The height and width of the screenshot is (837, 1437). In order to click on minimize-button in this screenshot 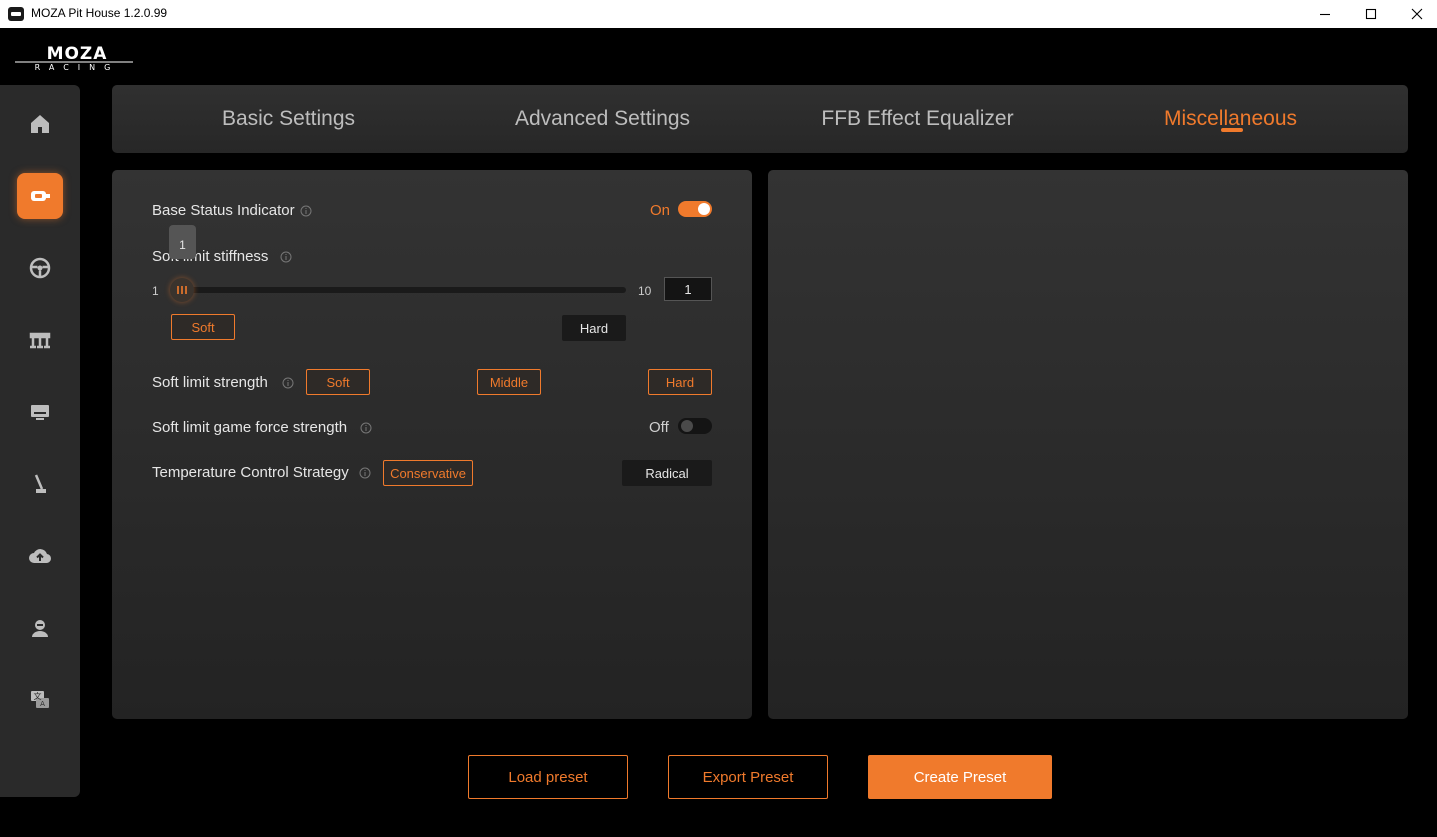, I will do `click(1325, 14)`.